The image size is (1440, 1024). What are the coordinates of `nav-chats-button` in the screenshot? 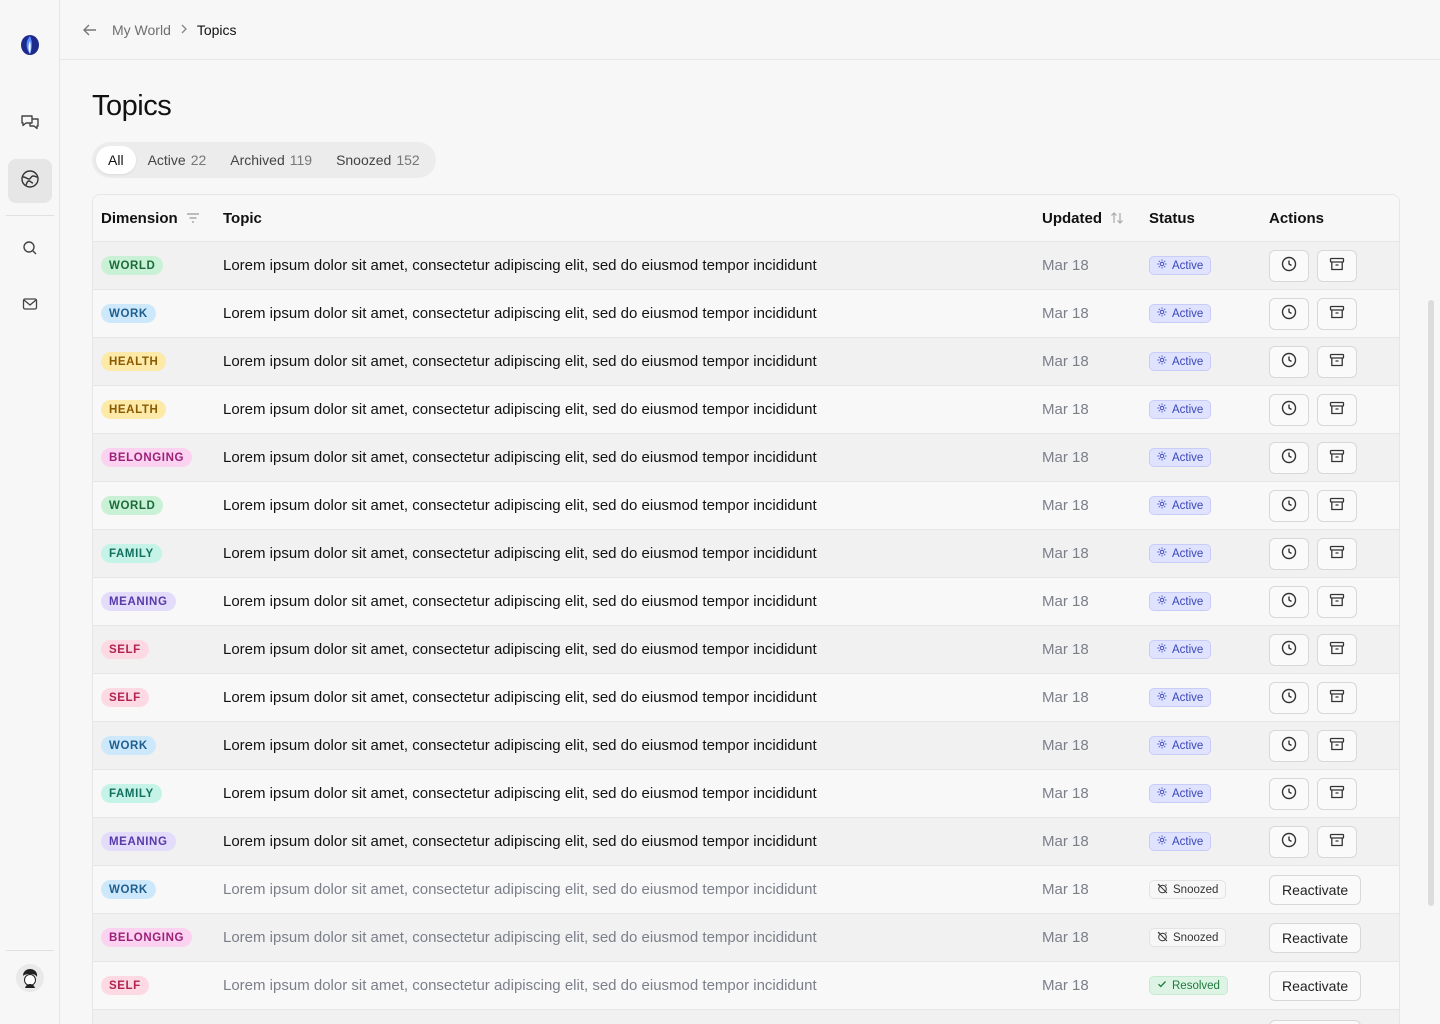 It's located at (30, 125).